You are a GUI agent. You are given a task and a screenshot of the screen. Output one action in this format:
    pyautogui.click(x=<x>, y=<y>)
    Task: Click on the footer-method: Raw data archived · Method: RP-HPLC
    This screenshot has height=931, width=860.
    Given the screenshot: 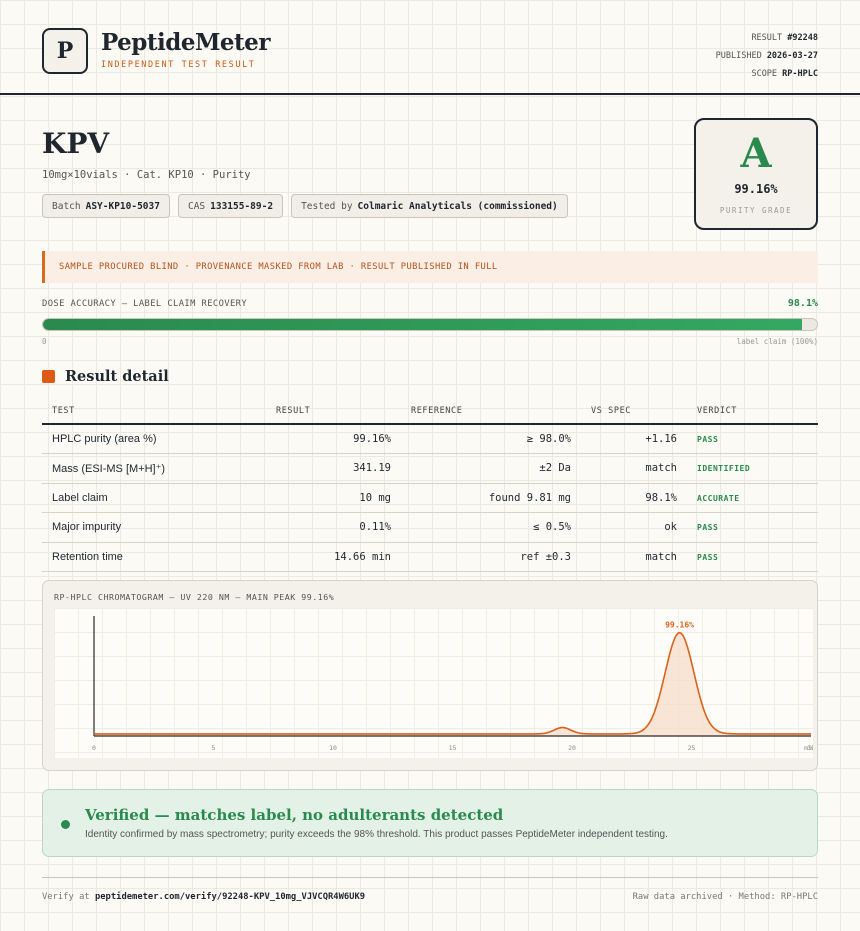 What is the action you would take?
    pyautogui.click(x=725, y=897)
    